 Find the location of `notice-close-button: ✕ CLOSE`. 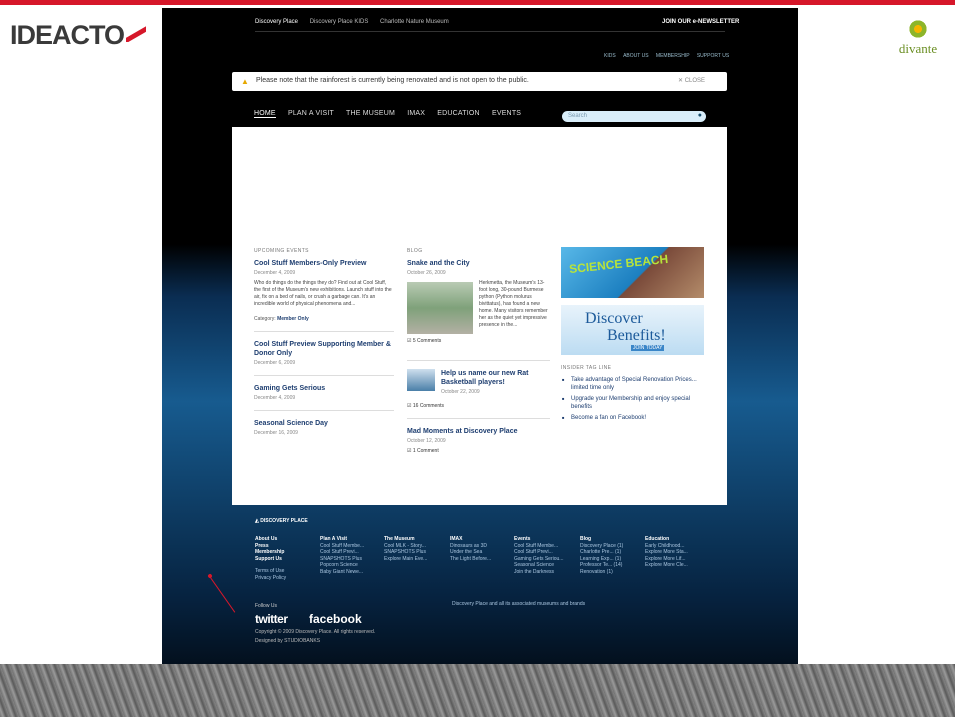

notice-close-button: ✕ CLOSE is located at coordinates (691, 80).